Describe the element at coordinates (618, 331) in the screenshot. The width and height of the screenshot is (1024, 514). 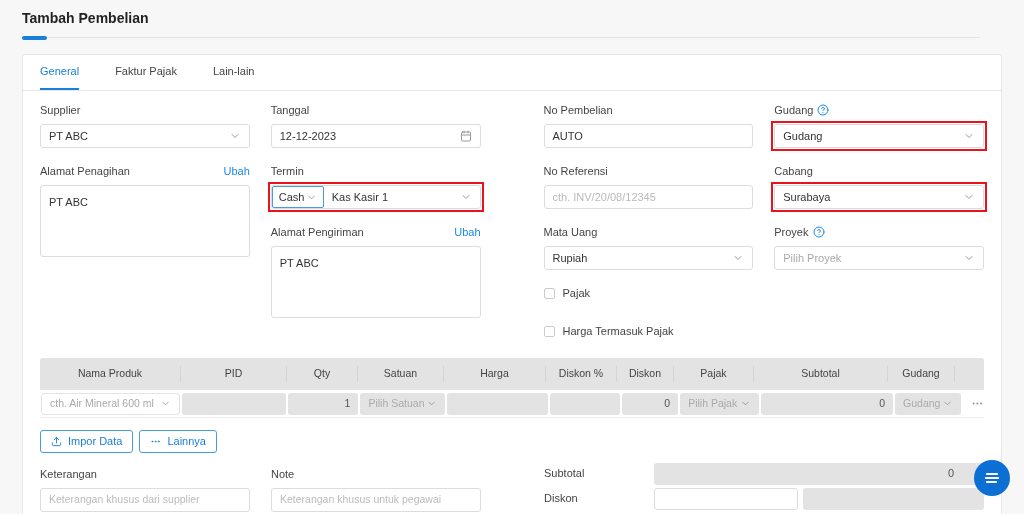
I see `checkbox-label: Harga Termasuk Pajak` at that location.